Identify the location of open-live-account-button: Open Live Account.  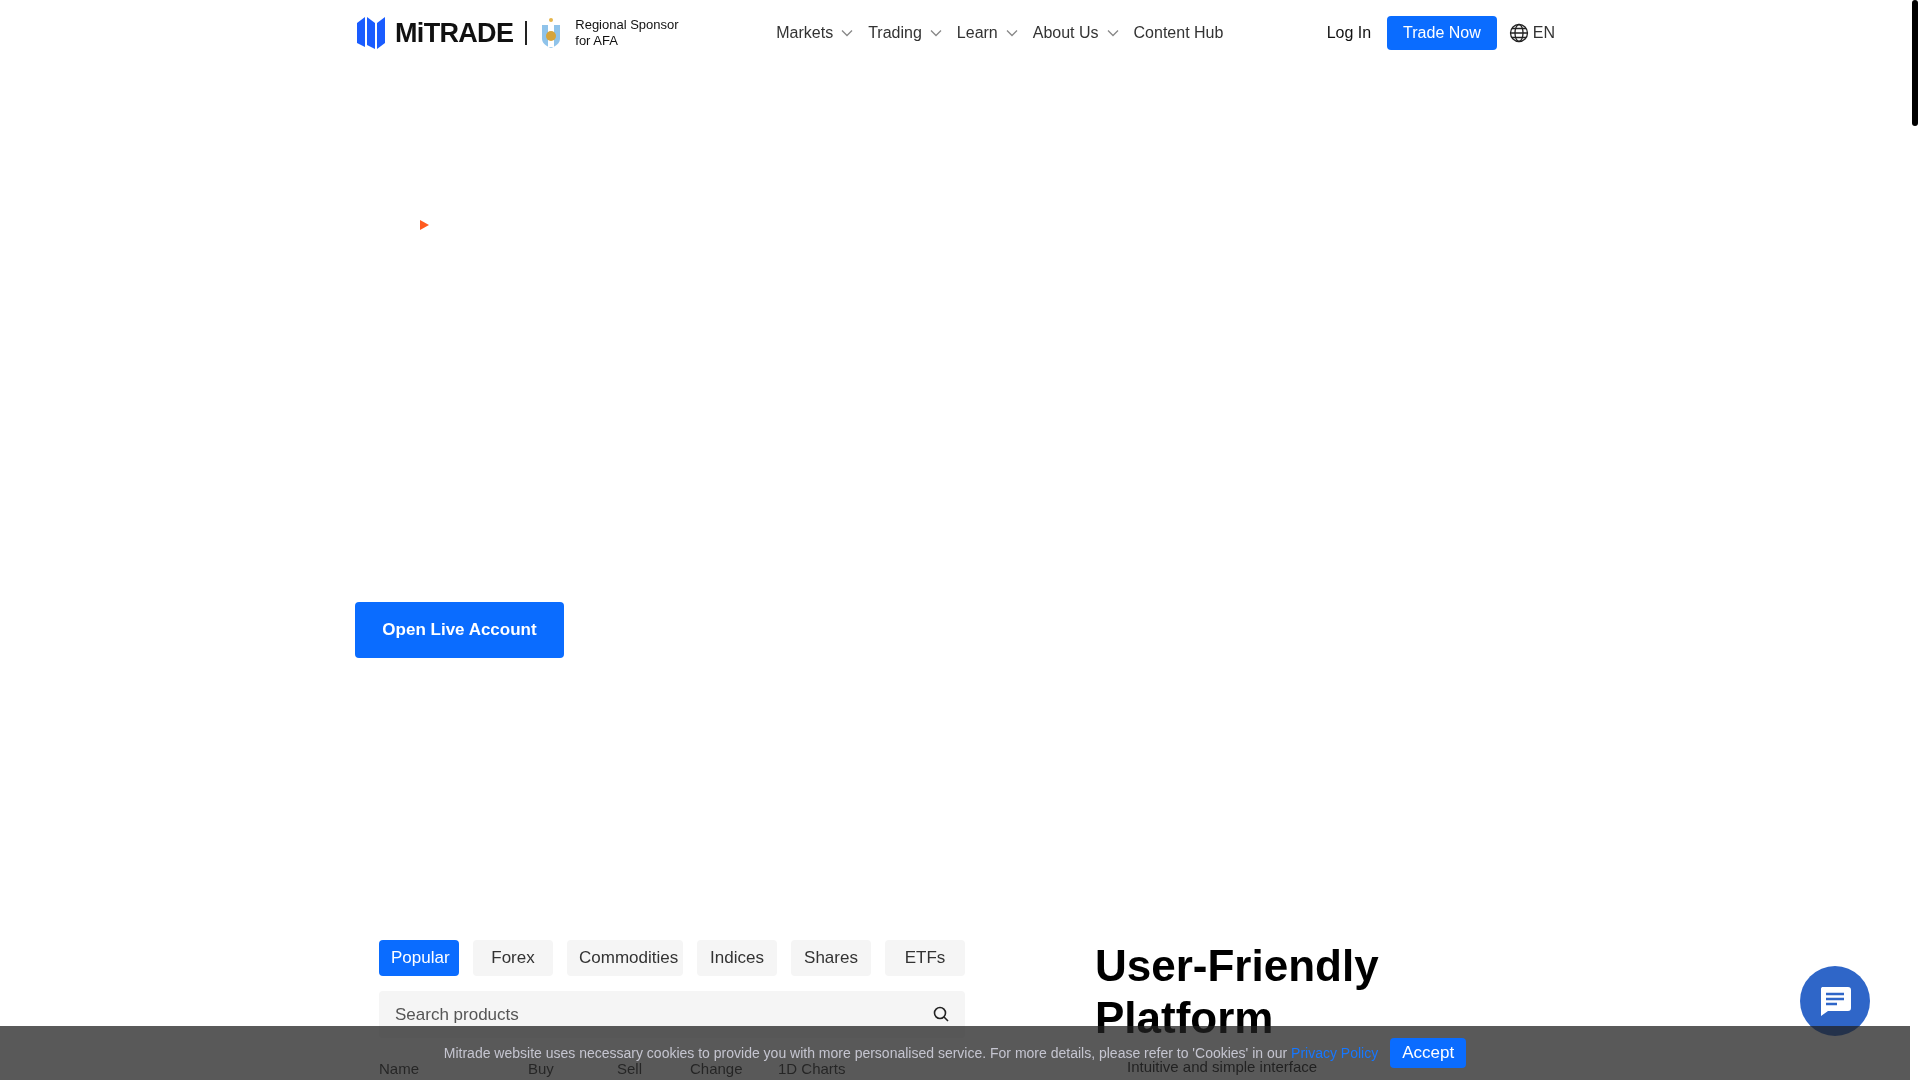
(459, 630).